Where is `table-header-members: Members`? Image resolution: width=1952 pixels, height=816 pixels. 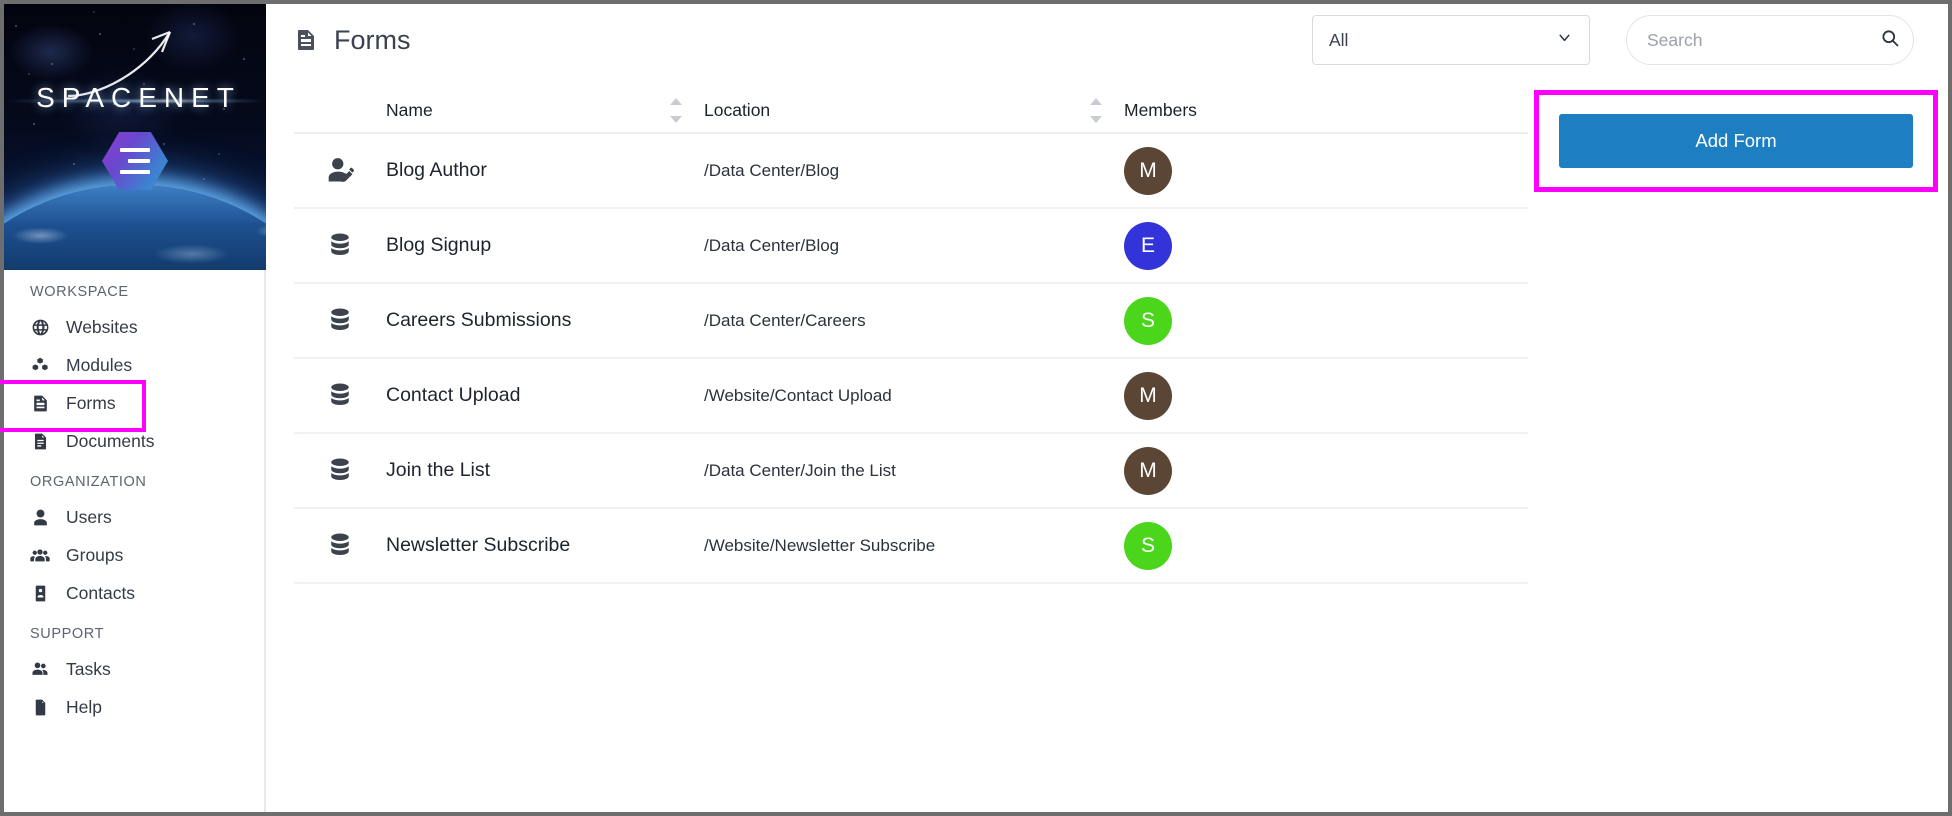 table-header-members: Members is located at coordinates (1326, 110).